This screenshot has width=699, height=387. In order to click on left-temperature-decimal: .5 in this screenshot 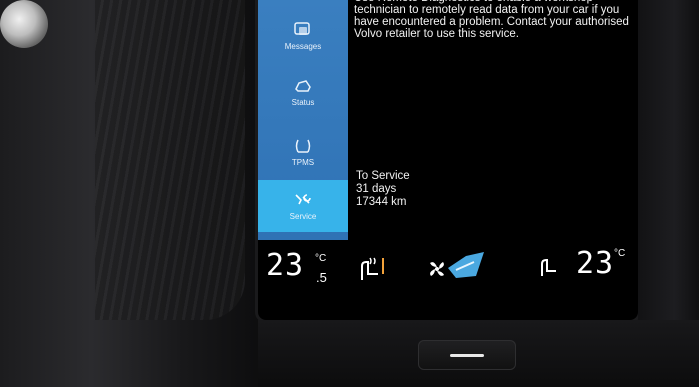, I will do `click(321, 277)`.